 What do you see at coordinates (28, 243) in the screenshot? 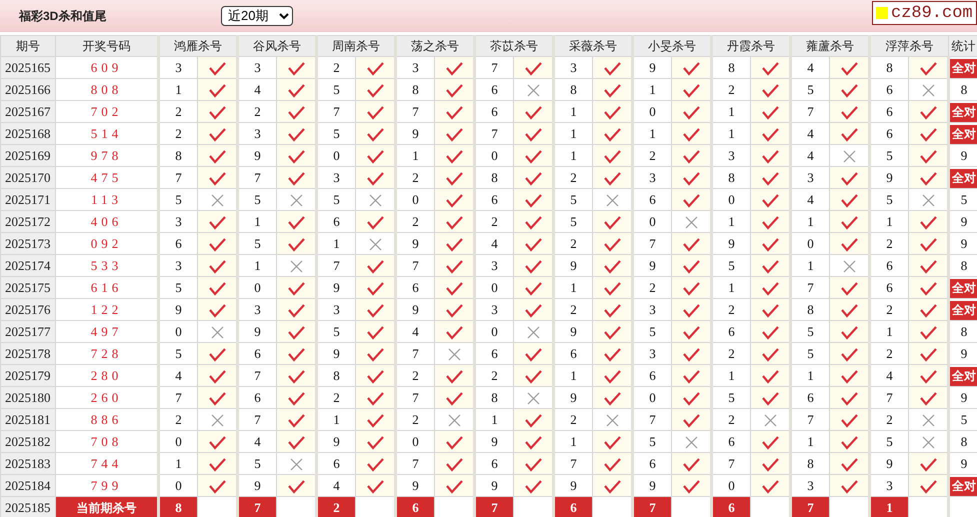
I see `period-cell: 2025173` at bounding box center [28, 243].